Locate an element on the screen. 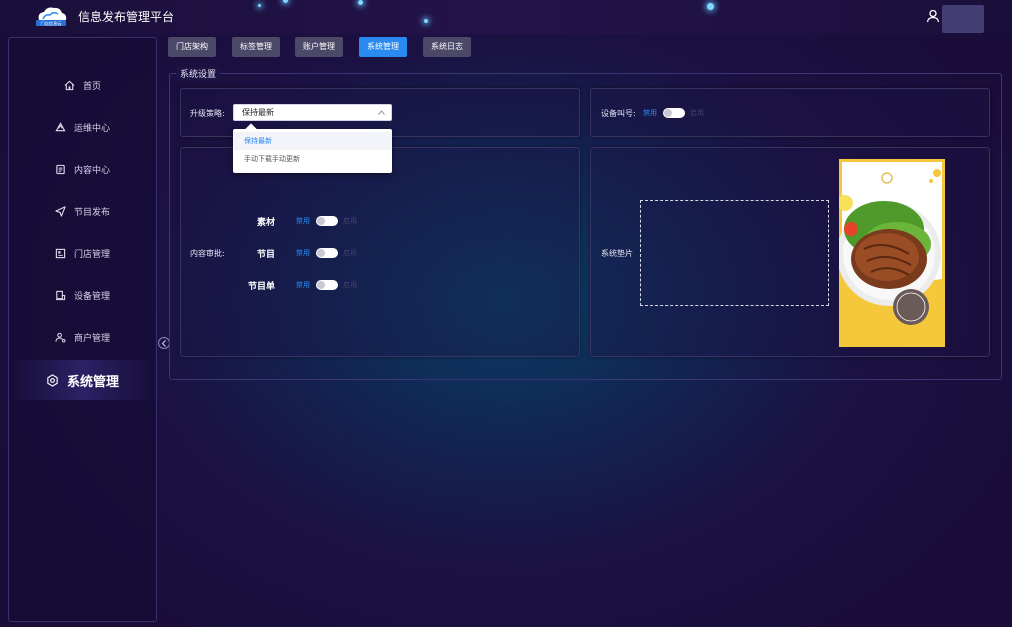 The image size is (1012, 627). sidebar-item-label: 内容中心 is located at coordinates (91, 170).